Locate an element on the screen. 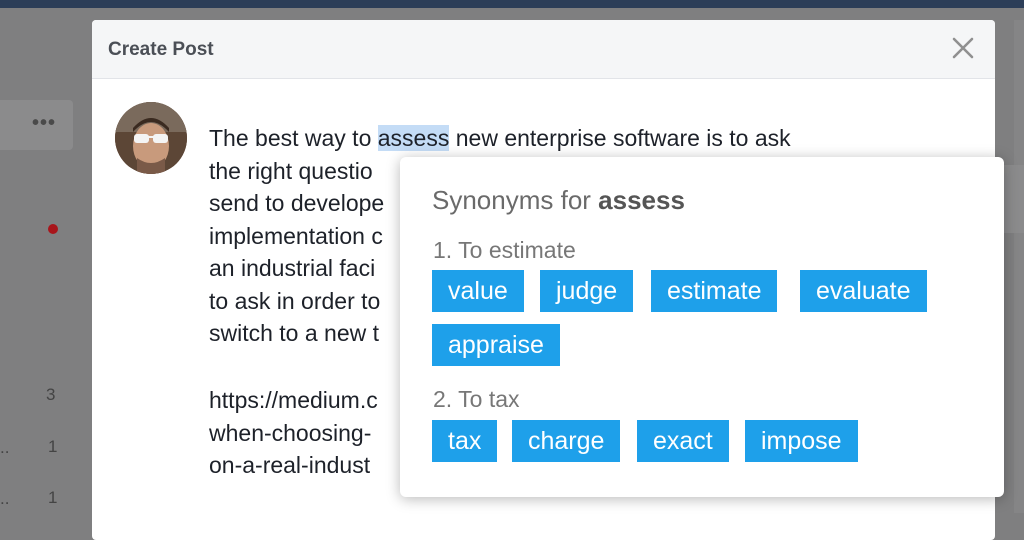 This screenshot has height=540, width=1024. synonym-chip-charge: charge is located at coordinates (566, 441).